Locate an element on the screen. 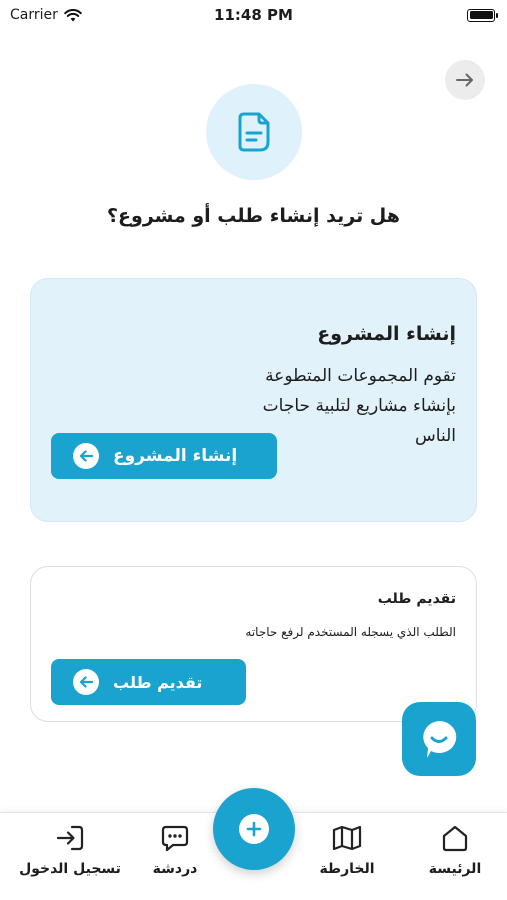 Image resolution: width=507 pixels, height=900 pixels. home-icon is located at coordinates (455, 838).